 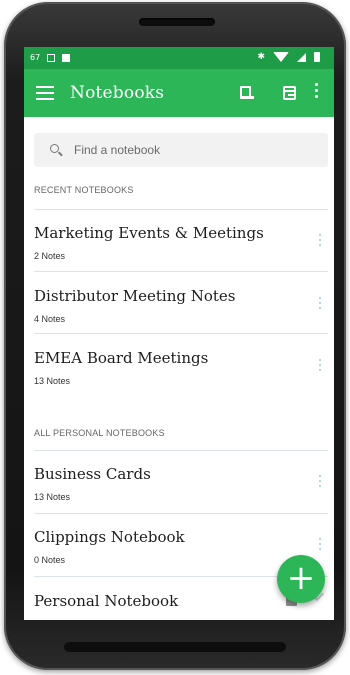 What do you see at coordinates (179, 380) in the screenshot?
I see `notebook-item: EMEA Board Meetings 13 Notes` at bounding box center [179, 380].